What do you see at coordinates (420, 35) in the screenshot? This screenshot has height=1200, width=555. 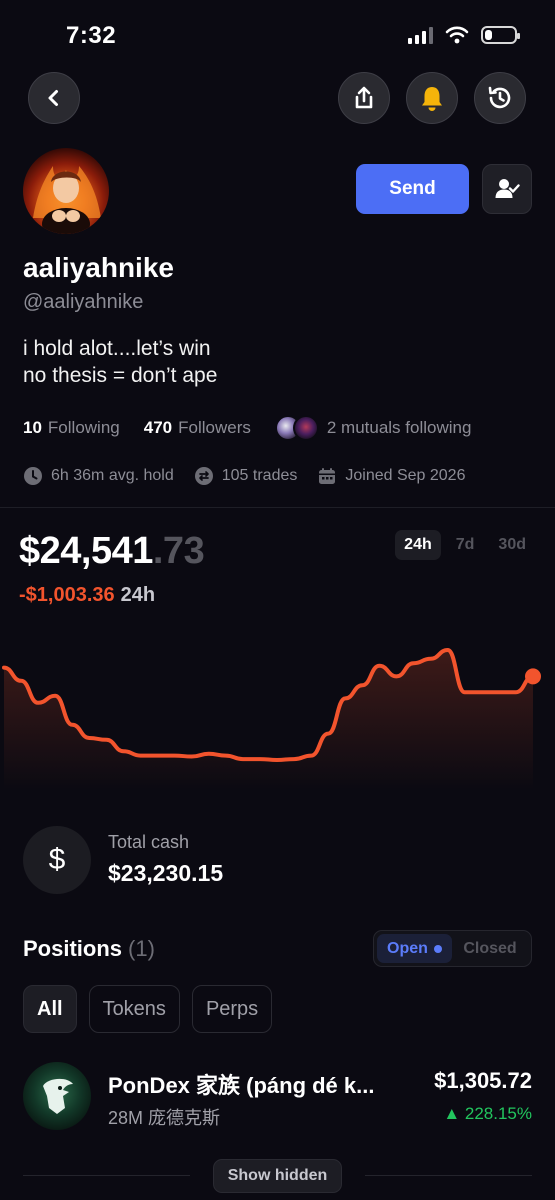 I see `cellular-signal-icon` at bounding box center [420, 35].